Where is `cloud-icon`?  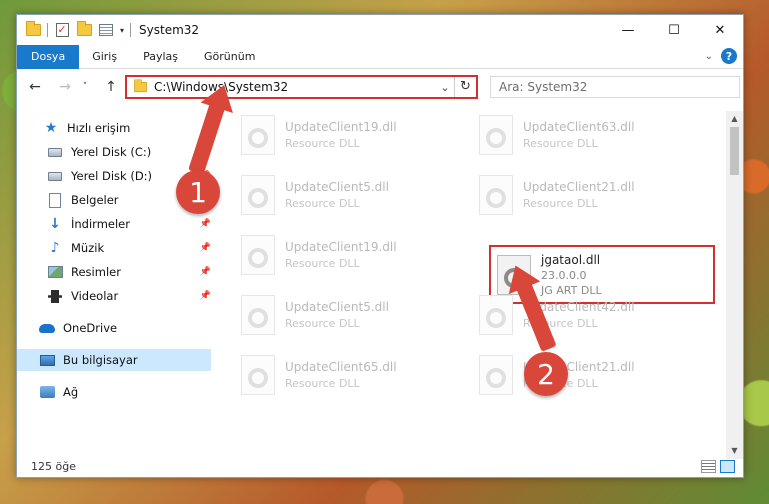
cloud-icon is located at coordinates (47, 328).